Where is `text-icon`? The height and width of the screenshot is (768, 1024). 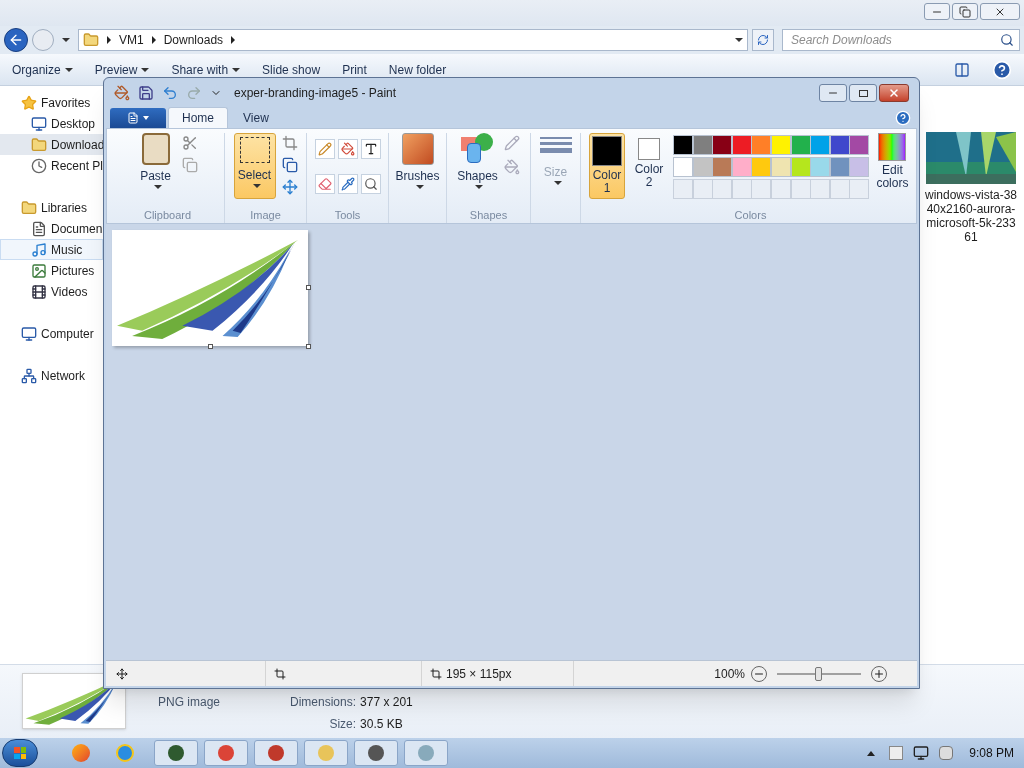
text-icon is located at coordinates (370, 149).